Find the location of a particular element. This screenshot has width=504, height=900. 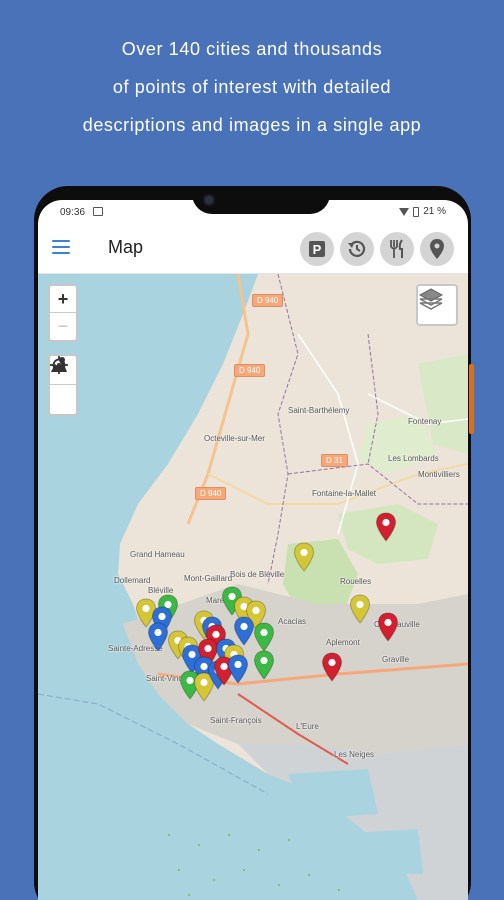

page-title: Map is located at coordinates (126, 247).